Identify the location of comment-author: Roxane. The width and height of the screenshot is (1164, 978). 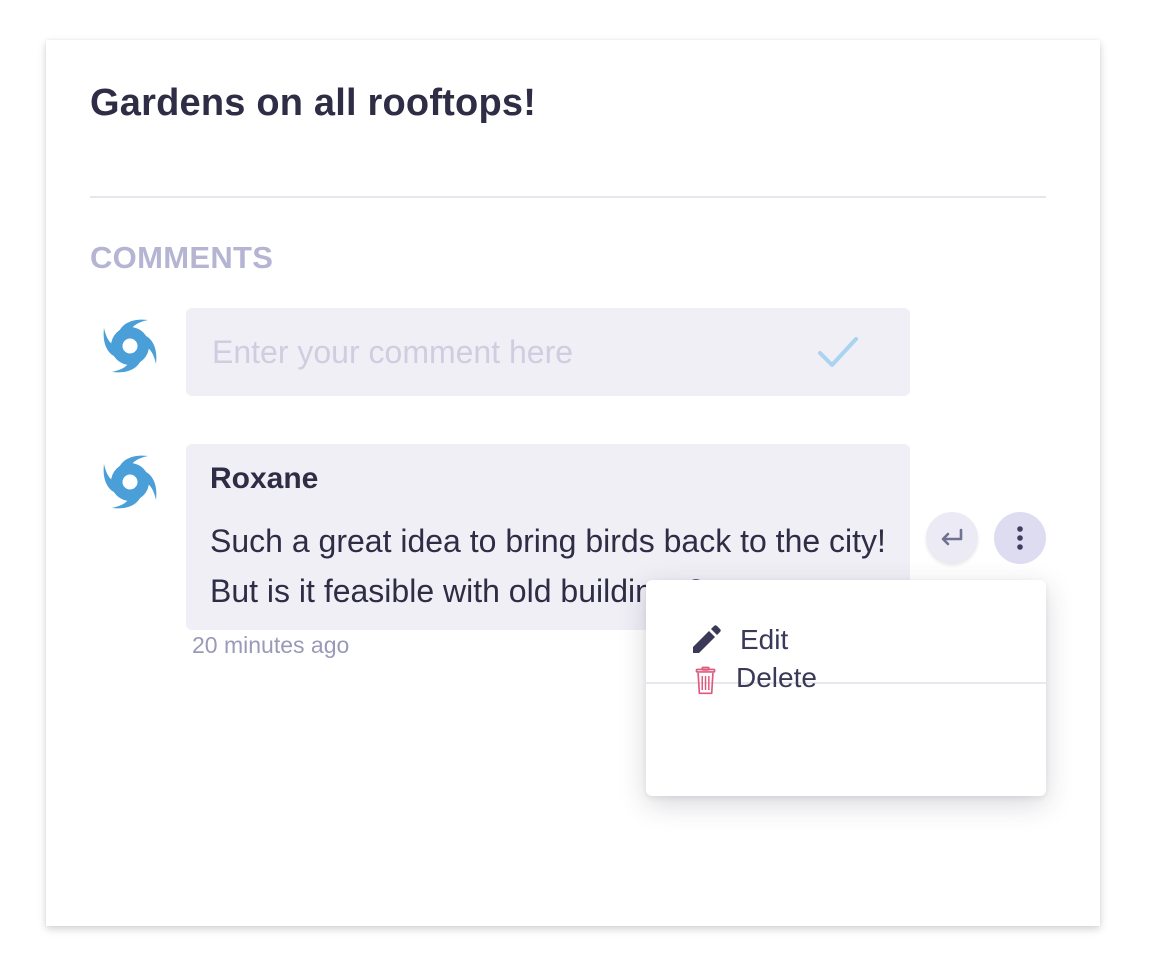
(264, 478).